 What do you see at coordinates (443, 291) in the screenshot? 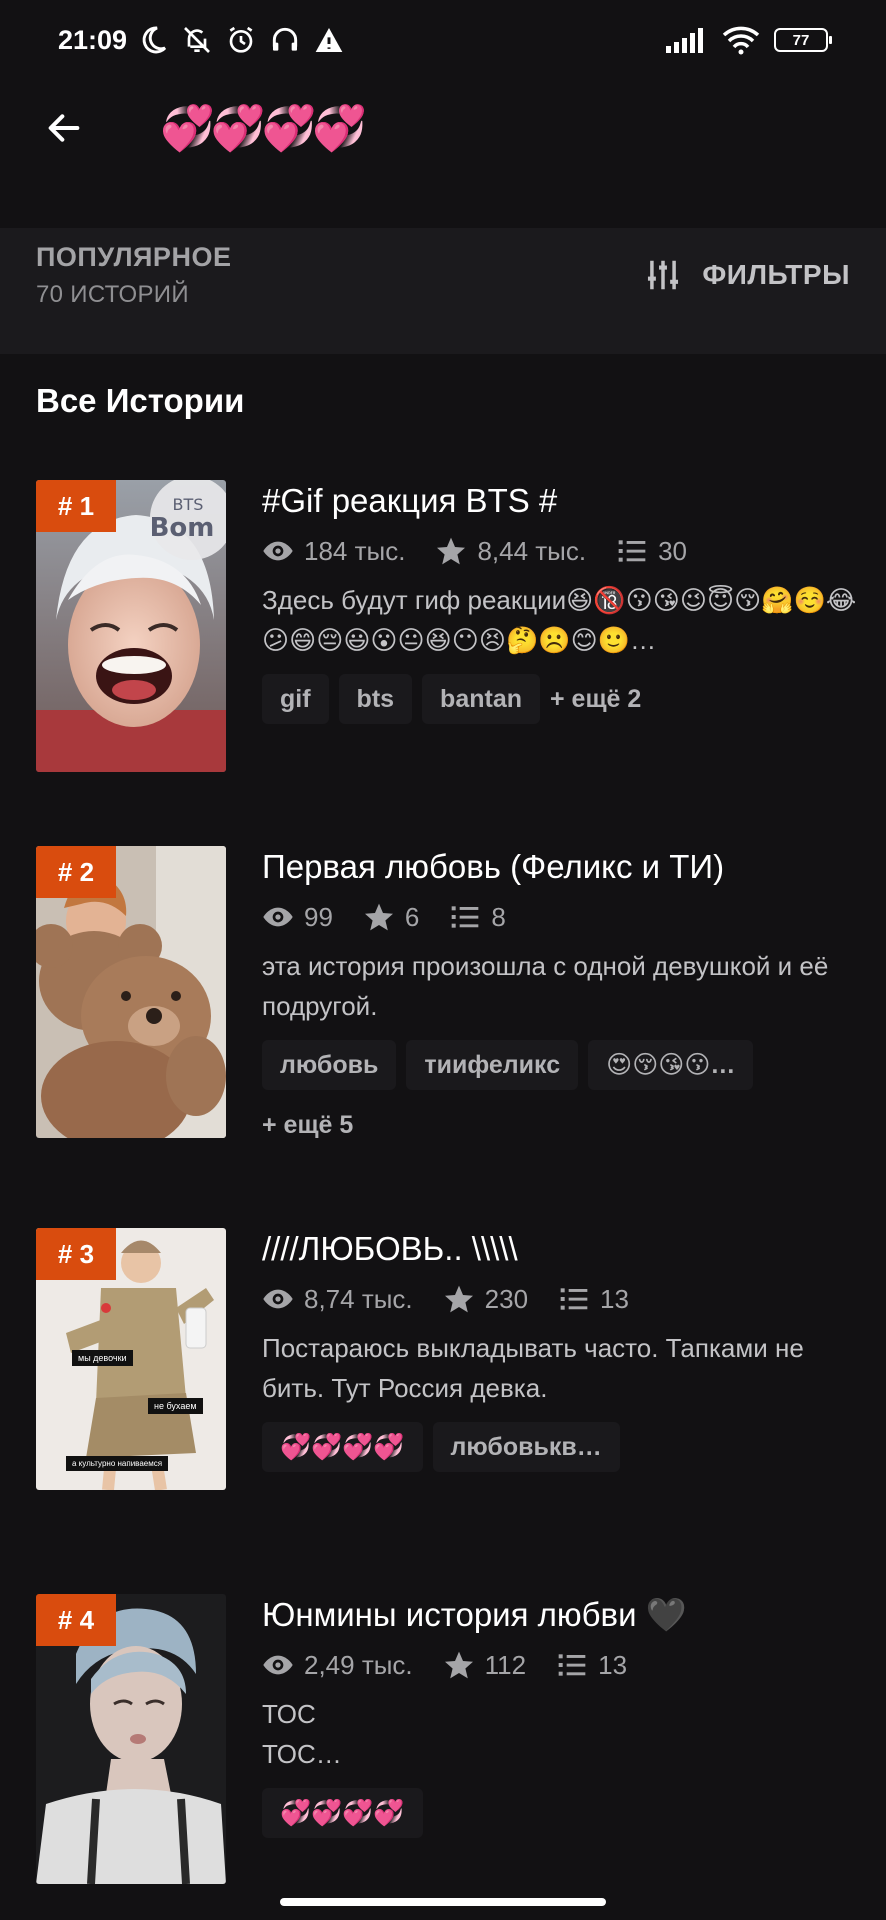
I see `filter-bar: ПОПУЛЯРНОЕ 70 ИСТОРИЙ ФИЛЬТРЫ` at bounding box center [443, 291].